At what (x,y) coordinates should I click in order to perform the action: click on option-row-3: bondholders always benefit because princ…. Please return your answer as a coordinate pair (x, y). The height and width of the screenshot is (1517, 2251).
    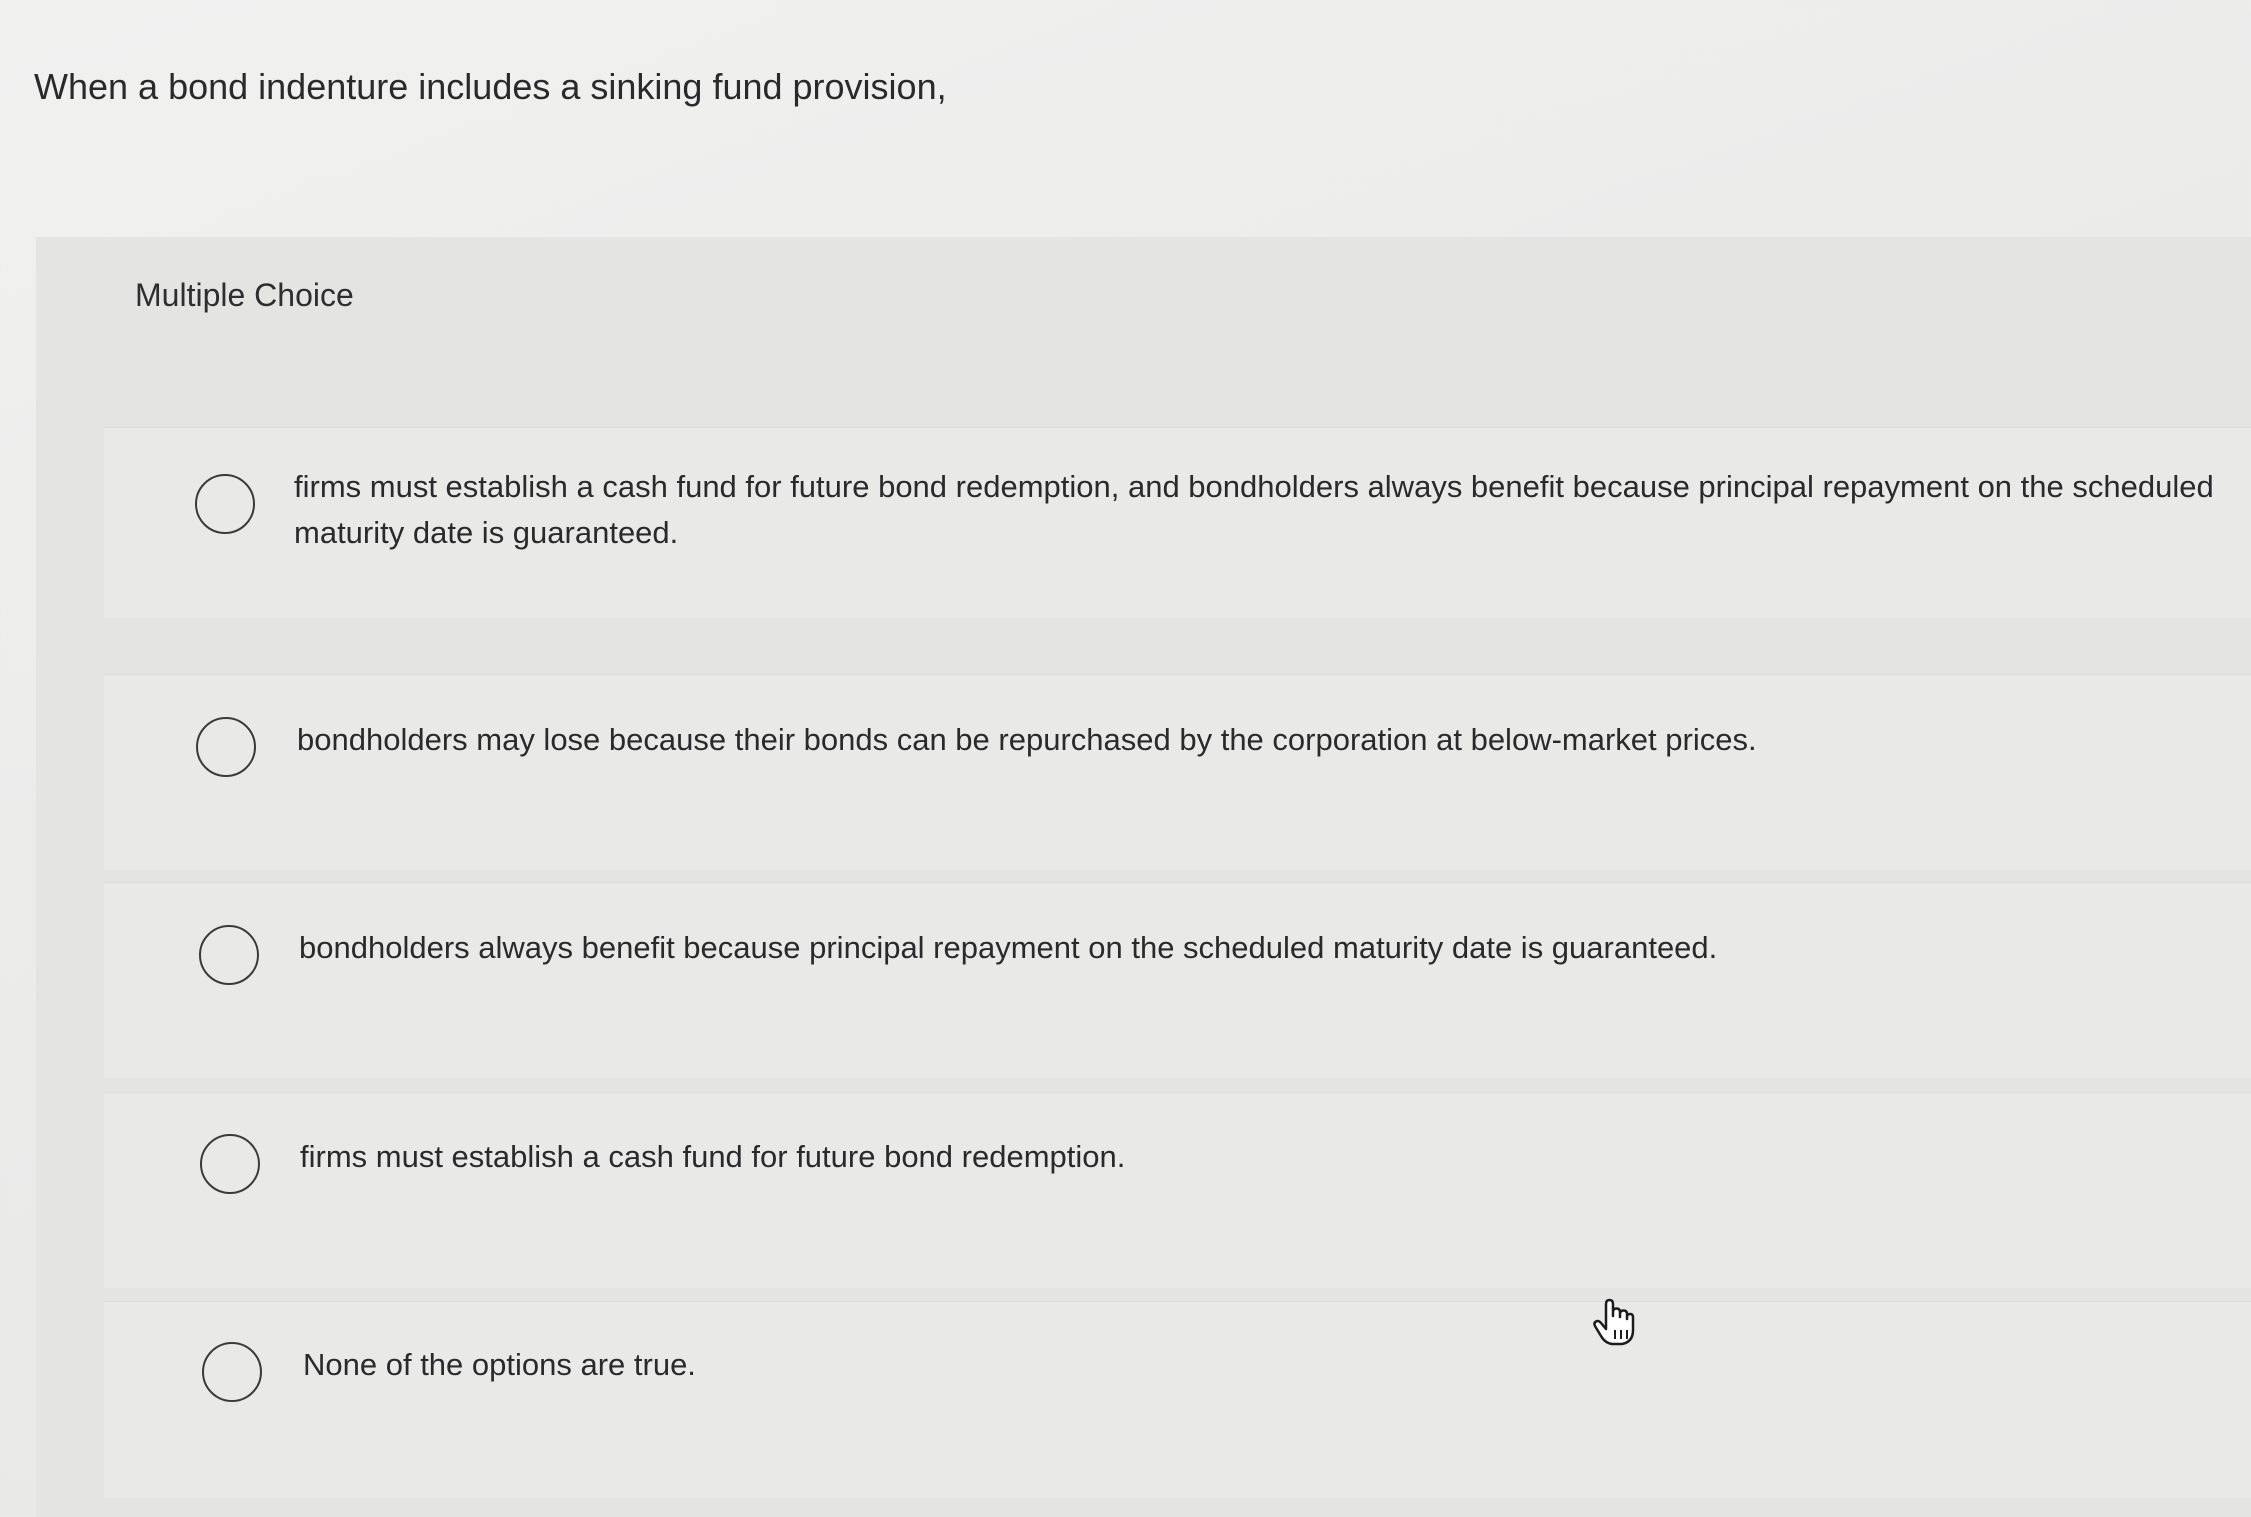
    Looking at the image, I should click on (1177, 980).